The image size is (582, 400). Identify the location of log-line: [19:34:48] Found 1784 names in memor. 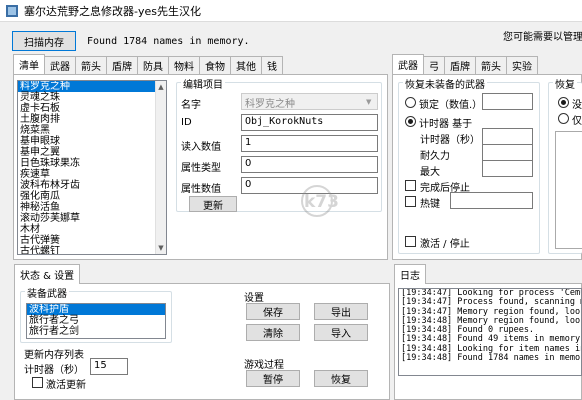
(491, 358).